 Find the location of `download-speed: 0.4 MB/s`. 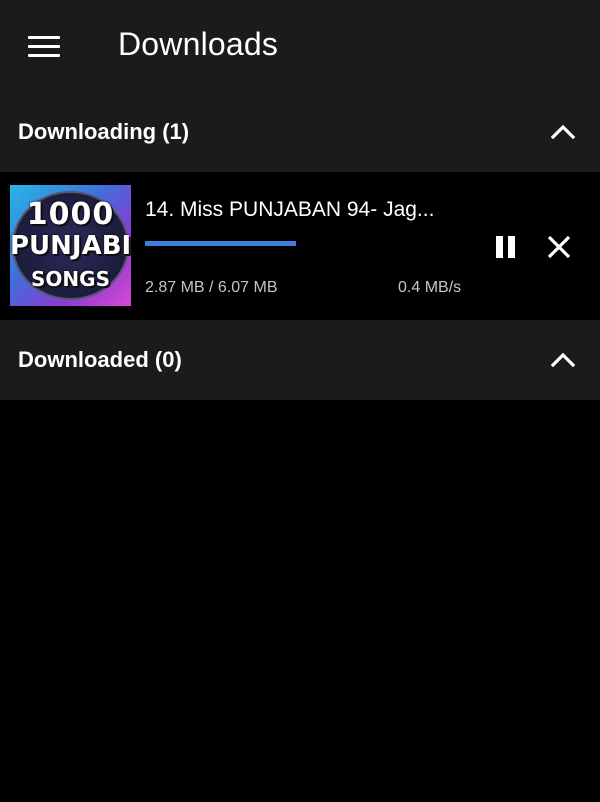

download-speed: 0.4 MB/s is located at coordinates (430, 287).